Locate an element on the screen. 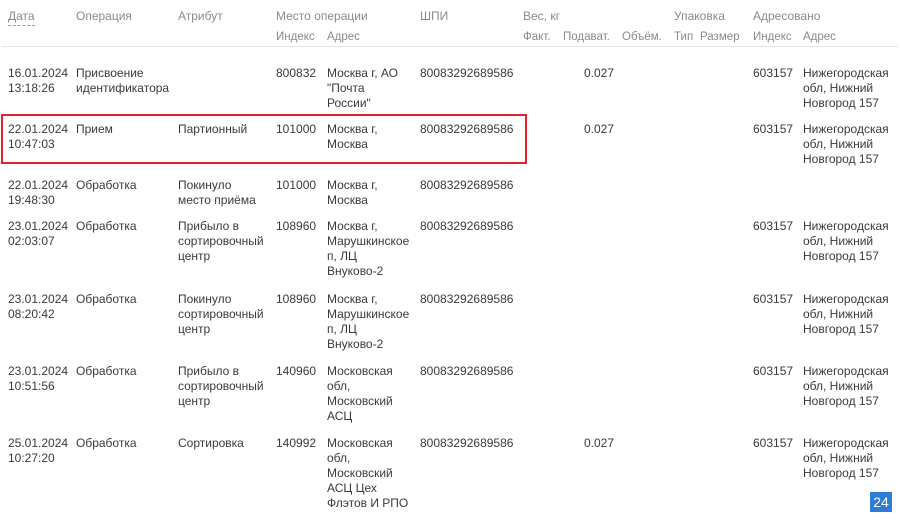 This screenshot has width=900, height=526. cell-index: 140992 is located at coordinates (296, 443).